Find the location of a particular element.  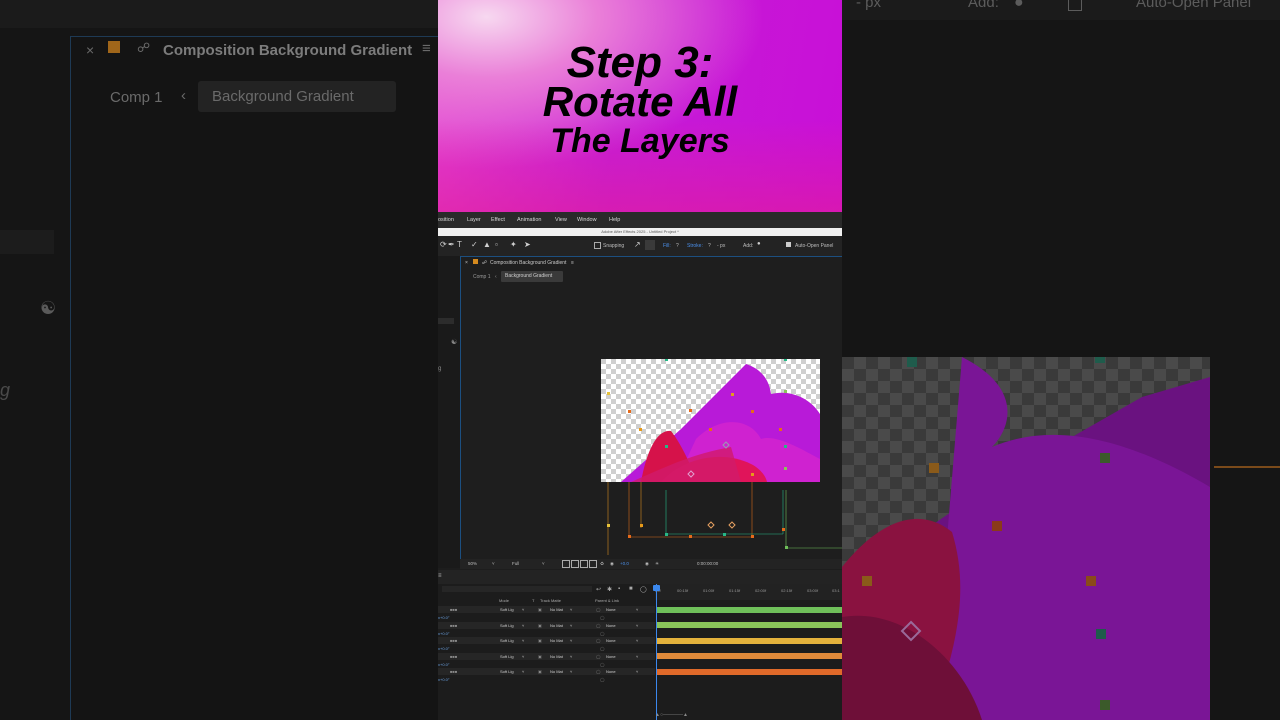

roto-tool-icon: ✦ is located at coordinates (513, 244).